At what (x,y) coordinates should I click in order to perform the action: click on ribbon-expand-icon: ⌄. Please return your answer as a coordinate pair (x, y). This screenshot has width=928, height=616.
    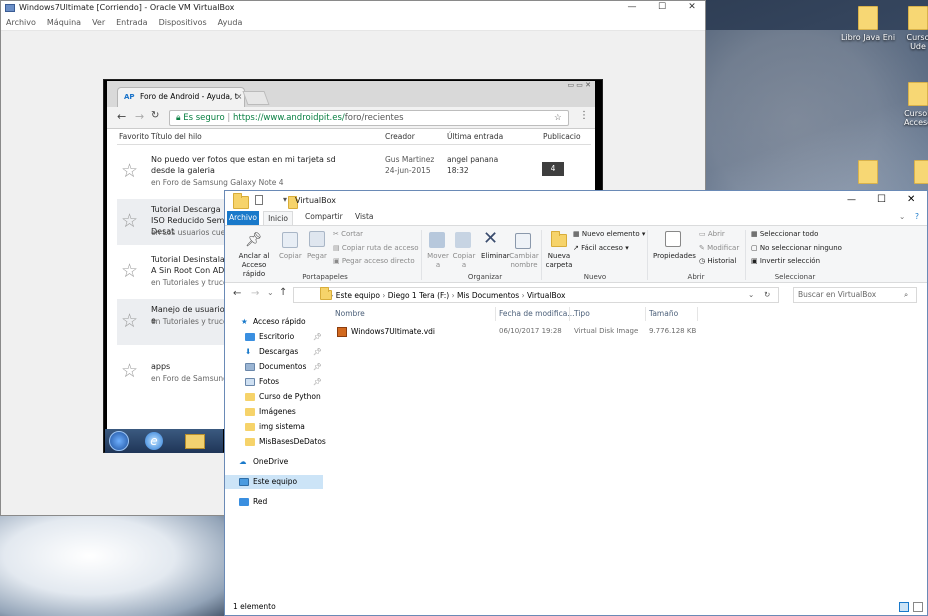
    Looking at the image, I should click on (902, 216).